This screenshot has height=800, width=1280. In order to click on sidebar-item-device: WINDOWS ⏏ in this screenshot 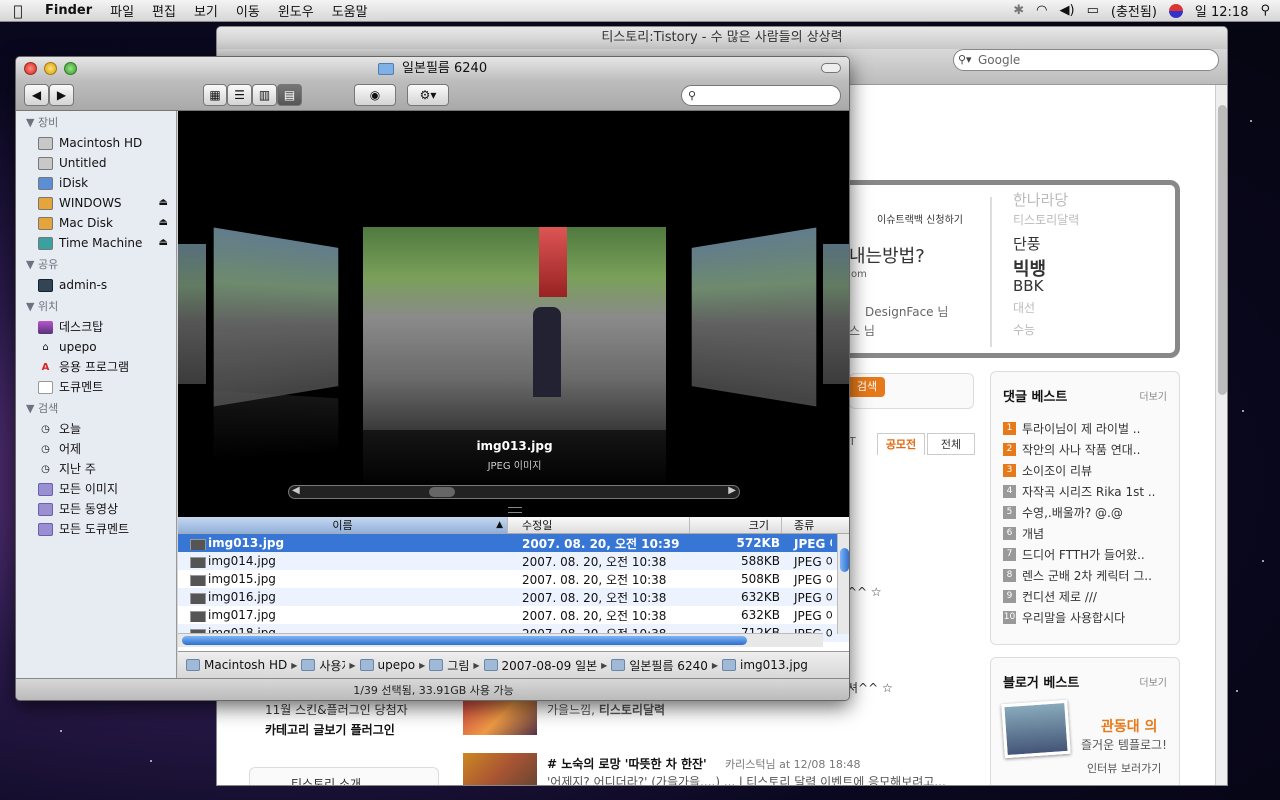, I will do `click(96, 203)`.